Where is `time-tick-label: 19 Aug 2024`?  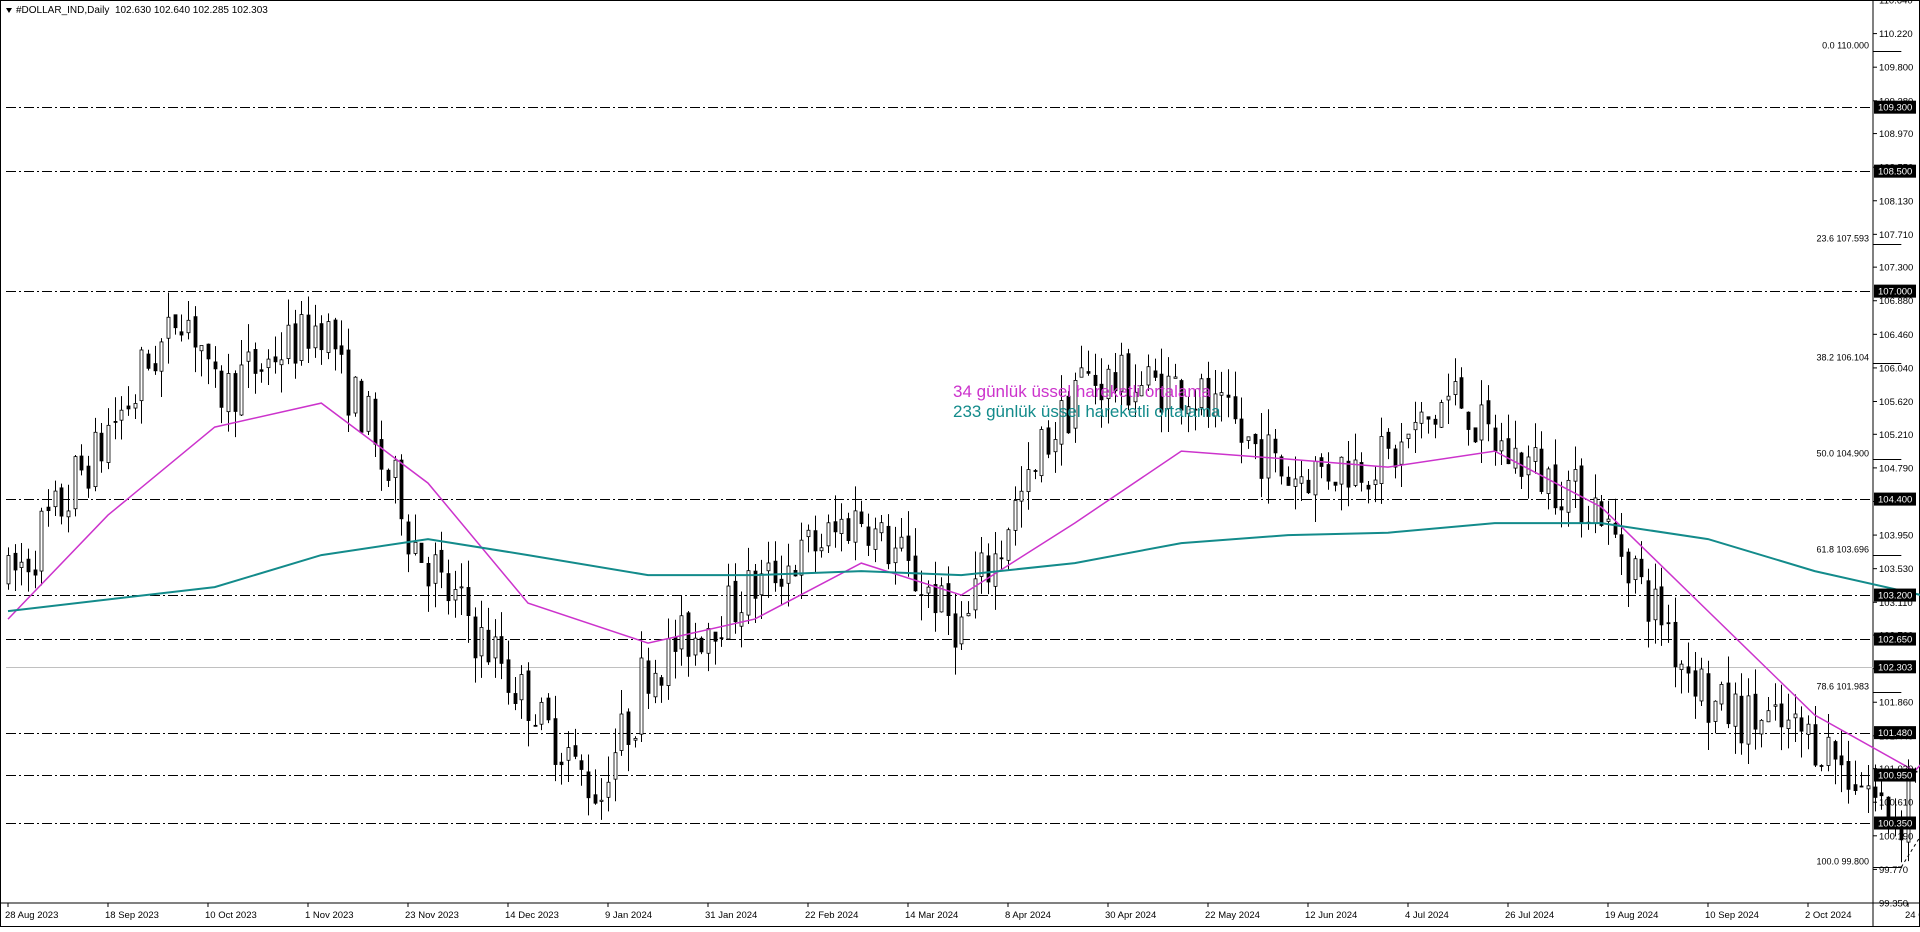
time-tick-label: 19 Aug 2024 is located at coordinates (1631, 915).